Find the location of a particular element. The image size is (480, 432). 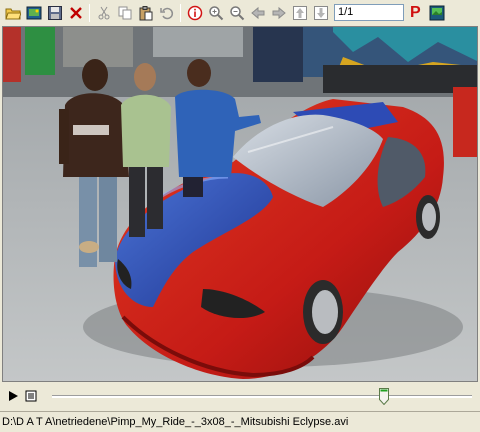

slideshow-icon is located at coordinates (437, 12).